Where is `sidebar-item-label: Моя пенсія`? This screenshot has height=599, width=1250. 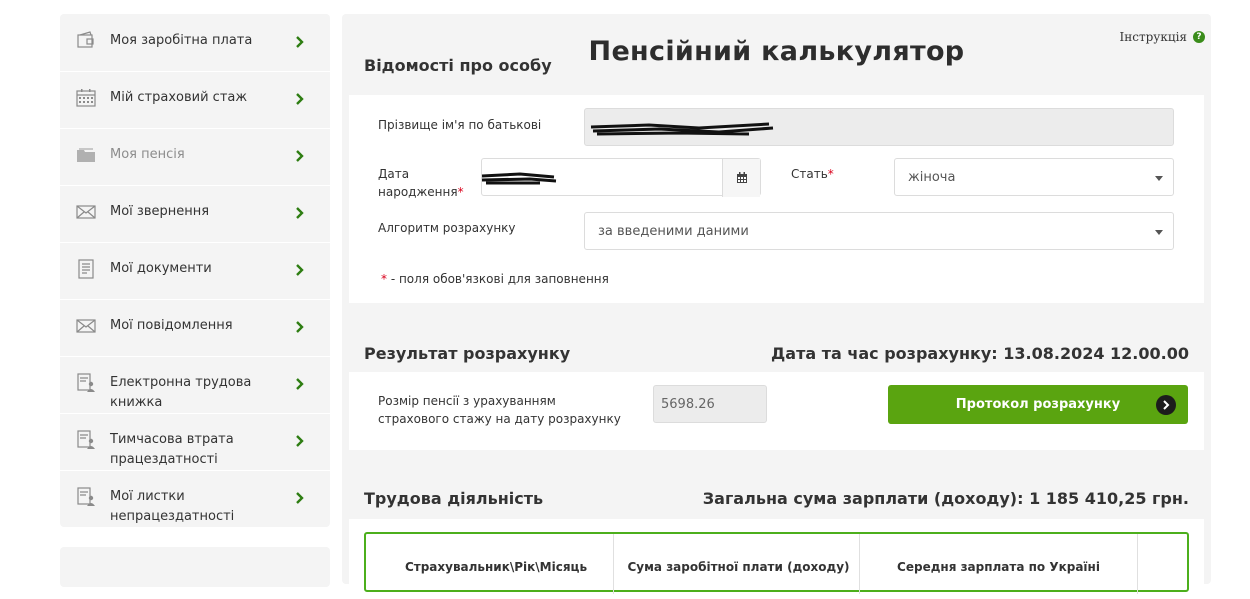 sidebar-item-label: Моя пенсія is located at coordinates (147, 154).